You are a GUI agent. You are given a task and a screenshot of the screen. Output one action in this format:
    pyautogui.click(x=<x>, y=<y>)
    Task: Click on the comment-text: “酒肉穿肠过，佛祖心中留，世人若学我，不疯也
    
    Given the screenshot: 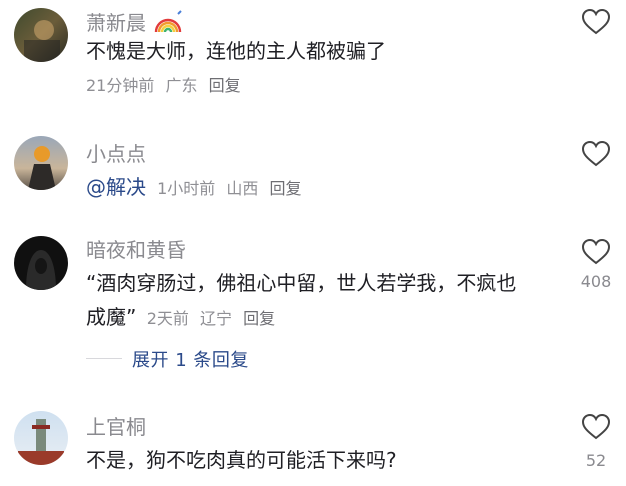 What is the action you would take?
    pyautogui.click(x=321, y=283)
    